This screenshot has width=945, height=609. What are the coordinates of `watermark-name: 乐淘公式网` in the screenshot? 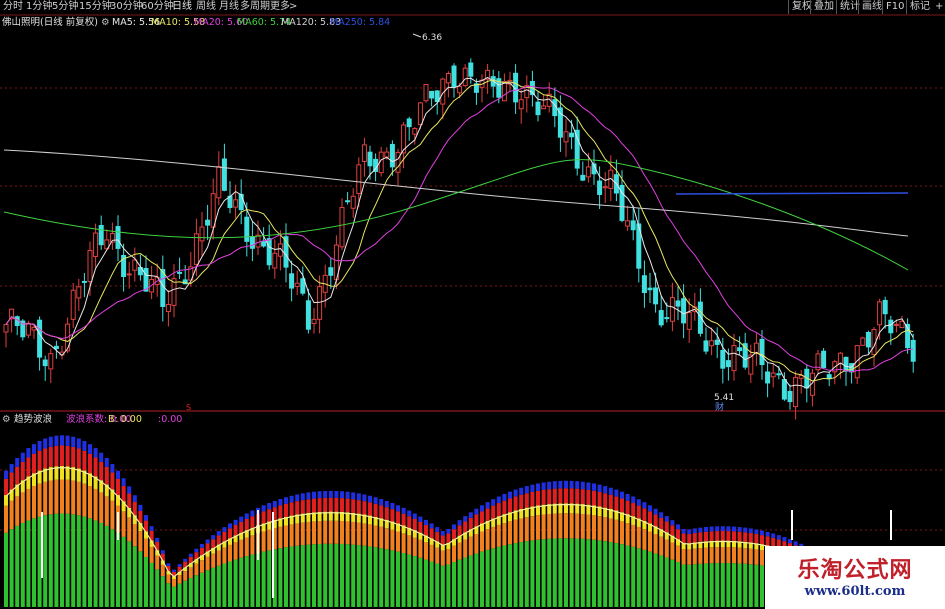 It's located at (855, 570).